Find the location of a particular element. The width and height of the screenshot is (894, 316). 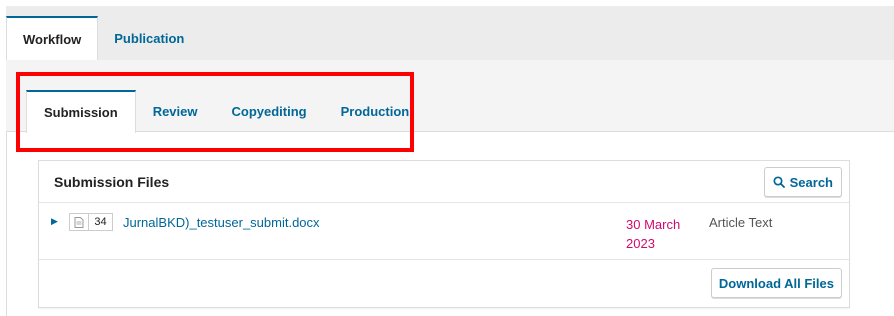

stage-tabs: Submission Review Copyediting Production is located at coordinates (226, 111).